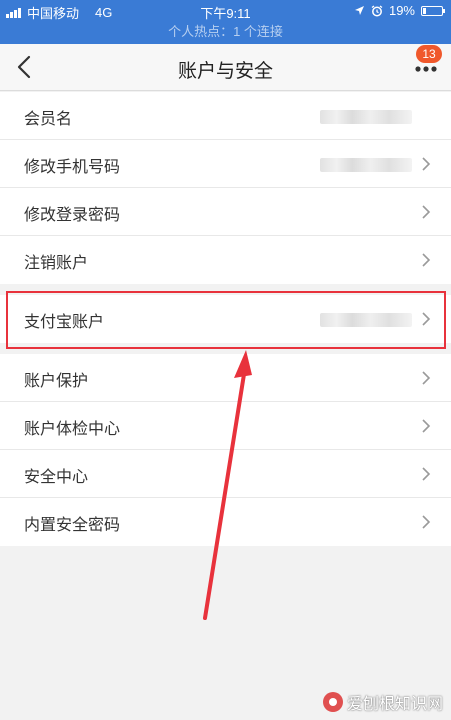 Image resolution: width=451 pixels, height=720 pixels. Describe the element at coordinates (225, 212) in the screenshot. I see `row-change-password: 修改登录密码` at that location.